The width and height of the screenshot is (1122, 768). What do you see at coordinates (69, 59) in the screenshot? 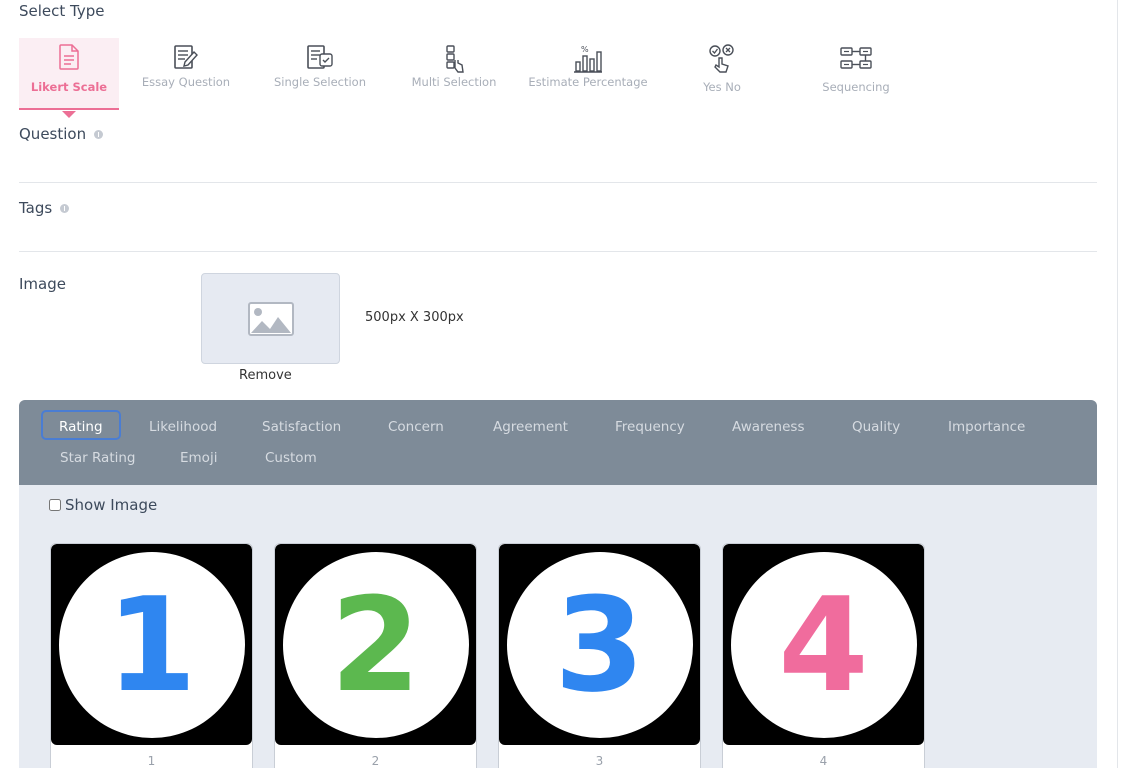
I see `document-icon` at bounding box center [69, 59].